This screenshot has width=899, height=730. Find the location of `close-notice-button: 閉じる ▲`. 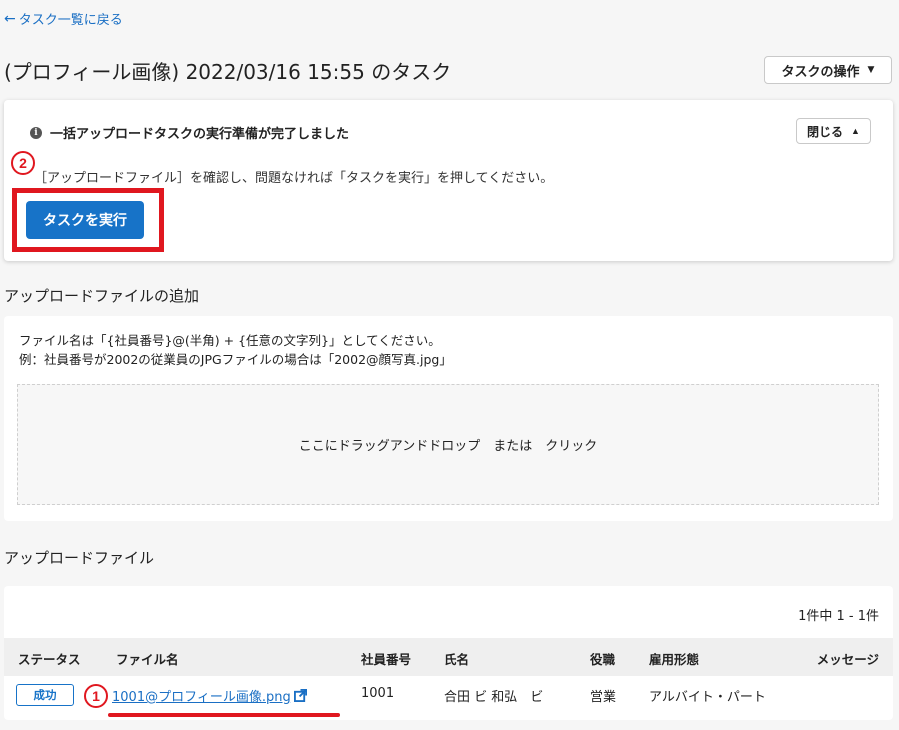

close-notice-button: 閉じる ▲ is located at coordinates (833, 131).